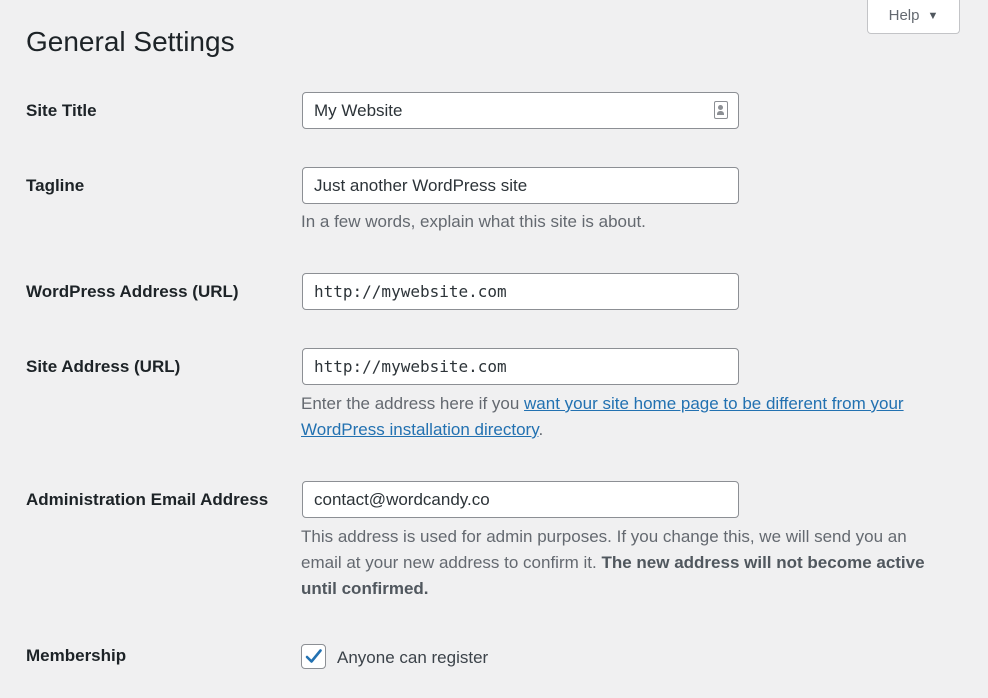 This screenshot has width=988, height=698. I want to click on checkmark-icon, so click(313, 656).